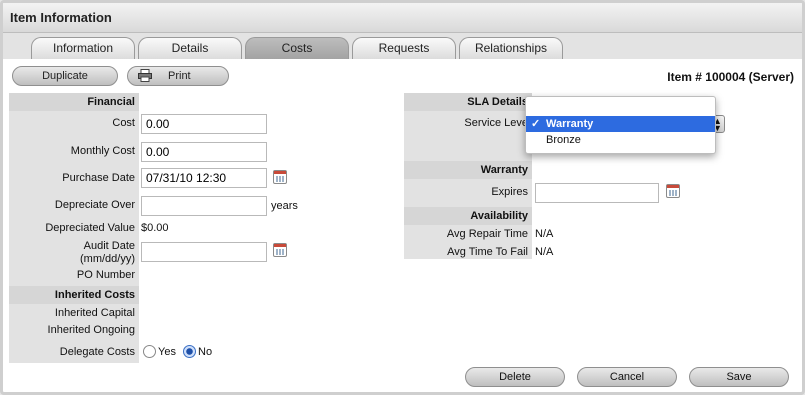  Describe the element at coordinates (509, 192) in the screenshot. I see `expires-label: Expires` at that location.